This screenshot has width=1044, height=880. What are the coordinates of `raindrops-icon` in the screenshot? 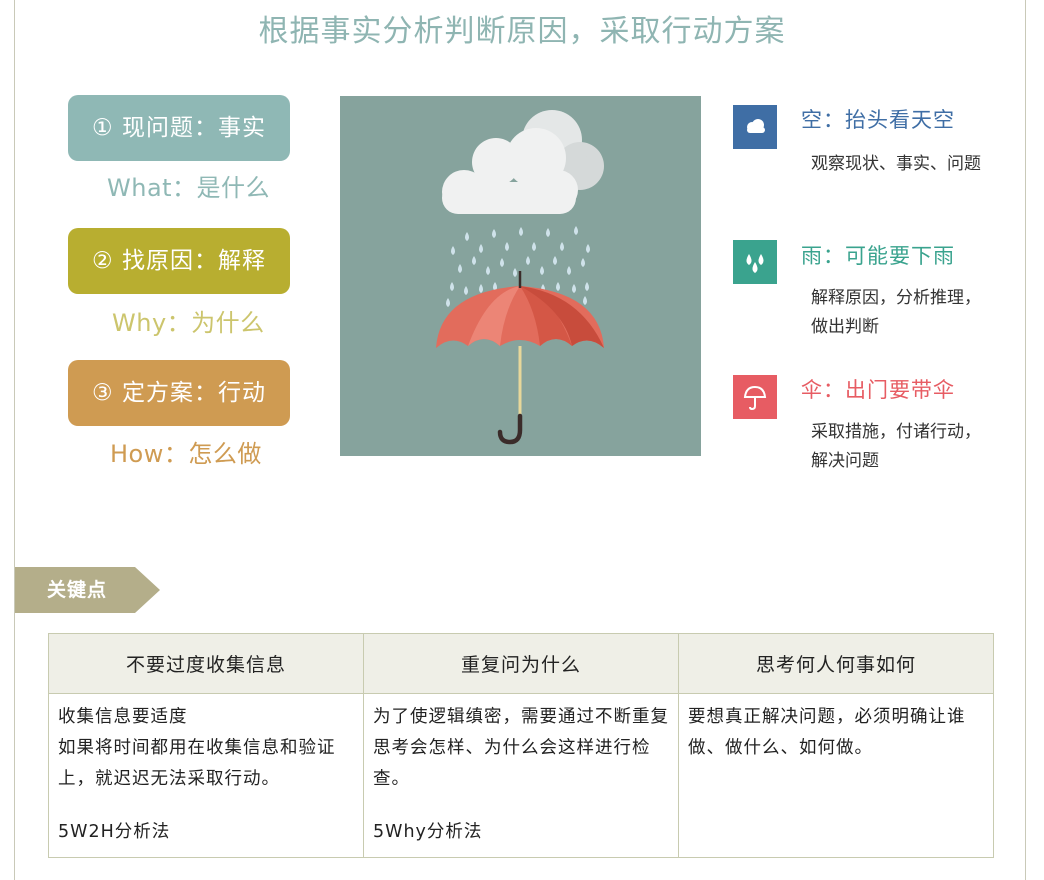 It's located at (755, 262).